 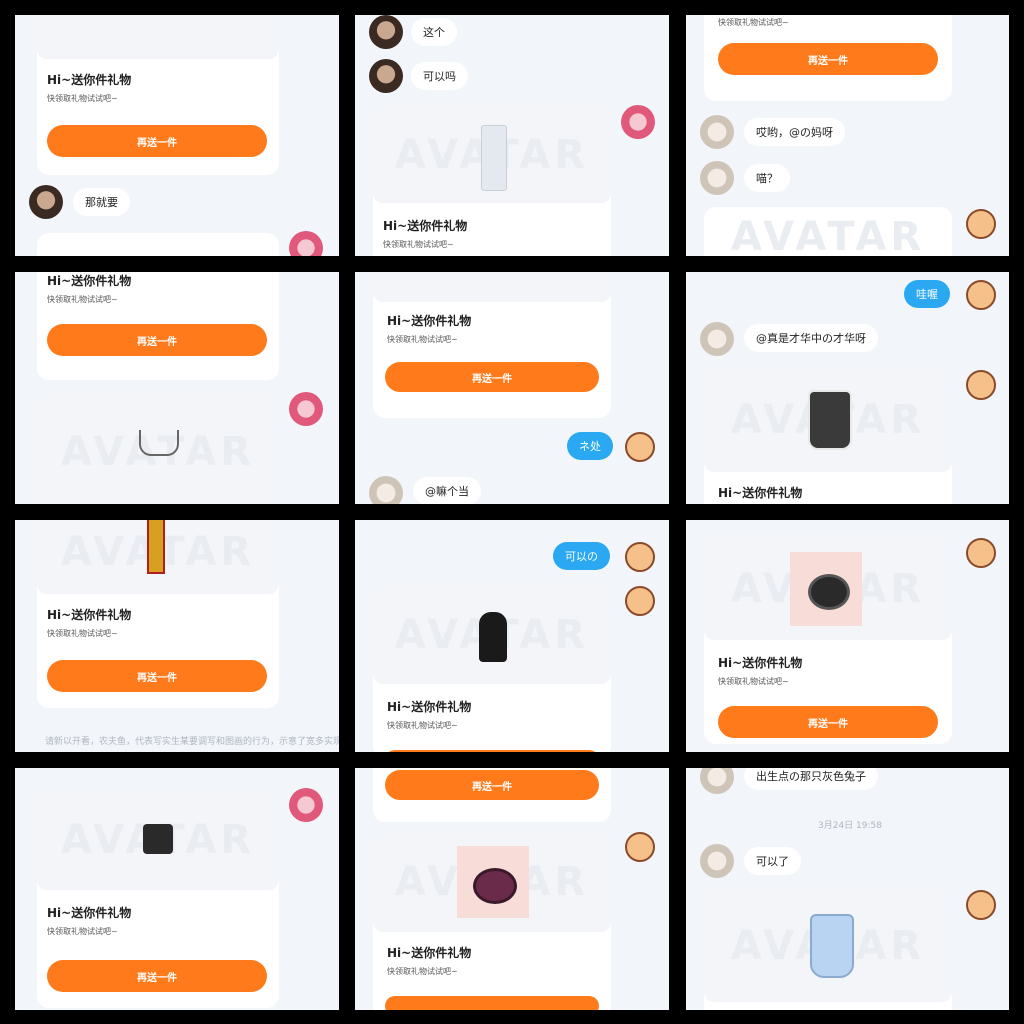 I want to click on my-chat-bubble: ネ处, so click(x=590, y=446).